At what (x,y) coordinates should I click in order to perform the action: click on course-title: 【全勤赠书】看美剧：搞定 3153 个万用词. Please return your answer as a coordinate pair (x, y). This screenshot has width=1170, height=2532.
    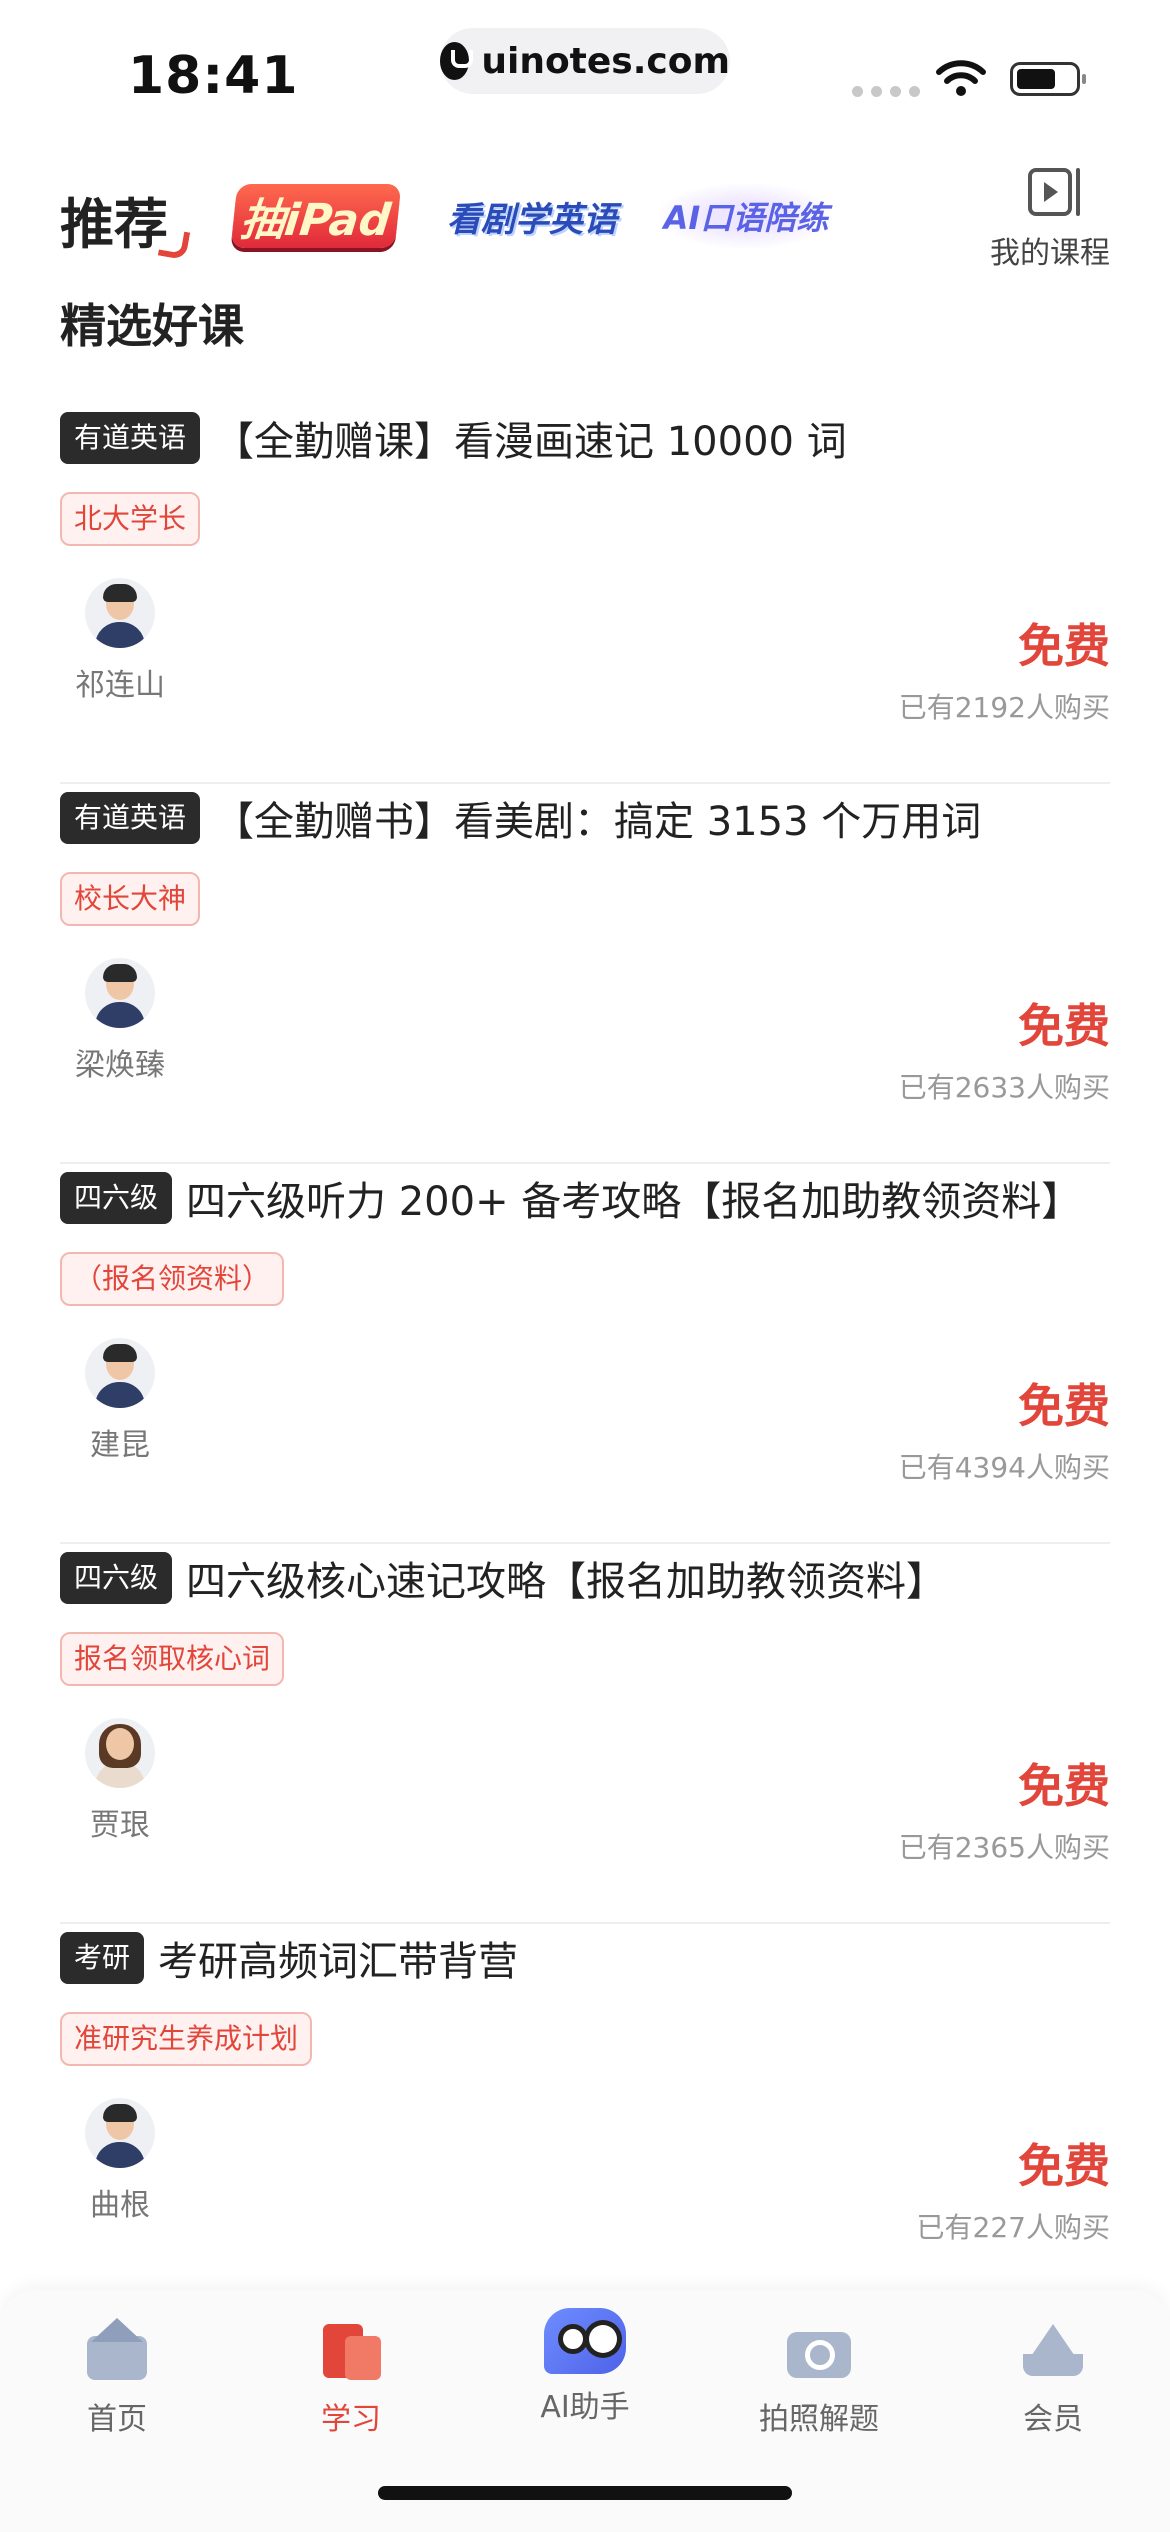
    Looking at the image, I should click on (598, 822).